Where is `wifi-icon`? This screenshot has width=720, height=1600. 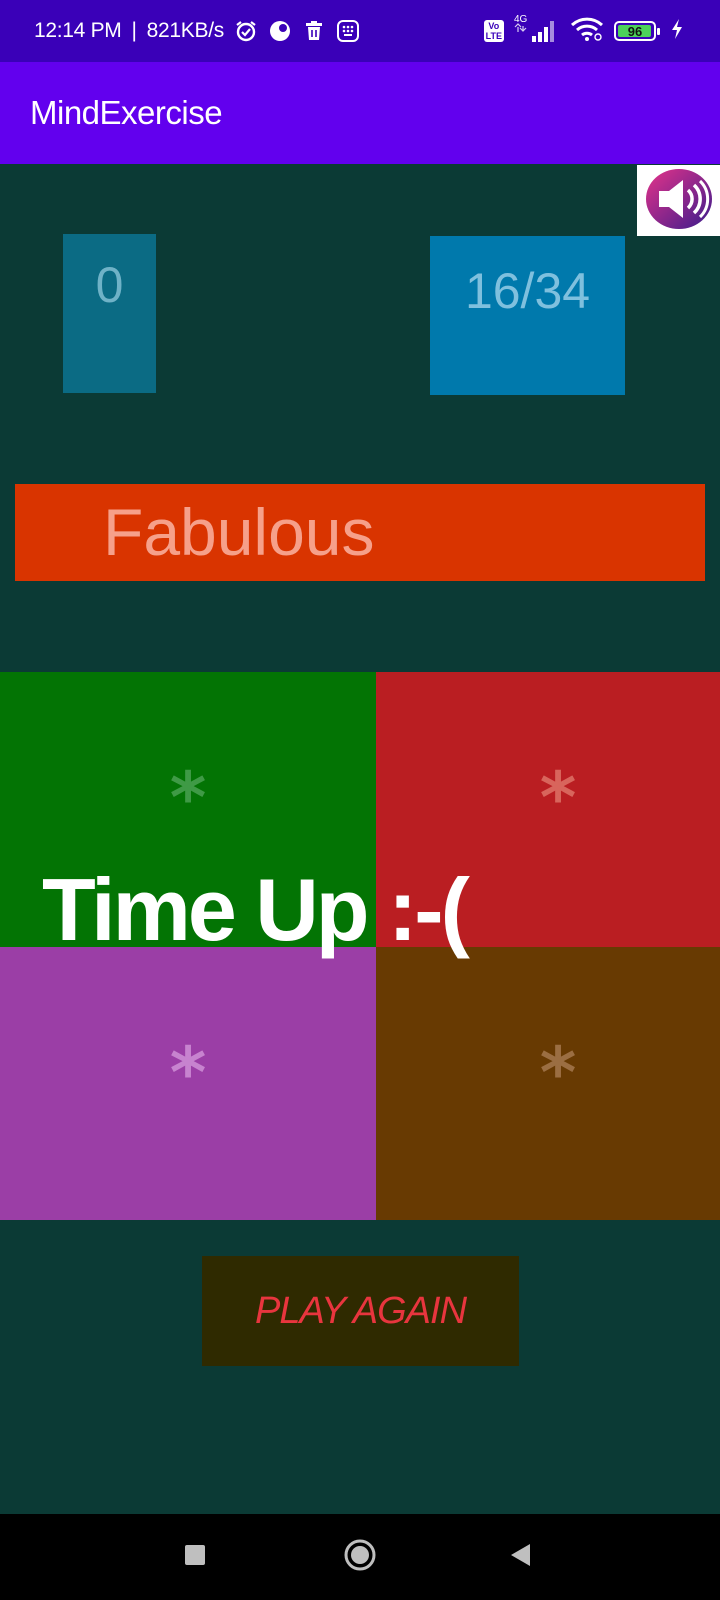 wifi-icon is located at coordinates (587, 31).